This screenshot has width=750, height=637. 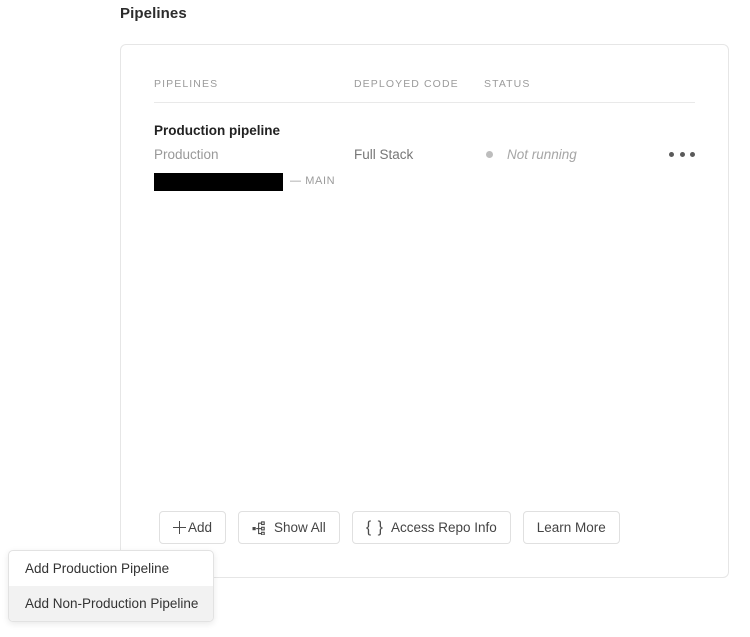 I want to click on learn-more-button: Learn More, so click(x=571, y=527).